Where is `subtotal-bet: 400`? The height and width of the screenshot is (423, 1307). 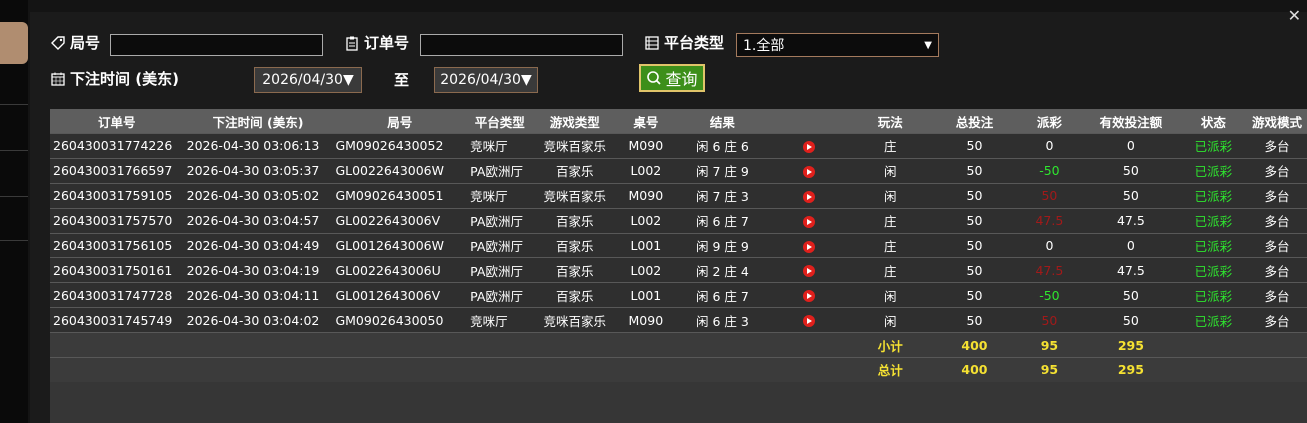
subtotal-bet: 400 is located at coordinates (974, 345).